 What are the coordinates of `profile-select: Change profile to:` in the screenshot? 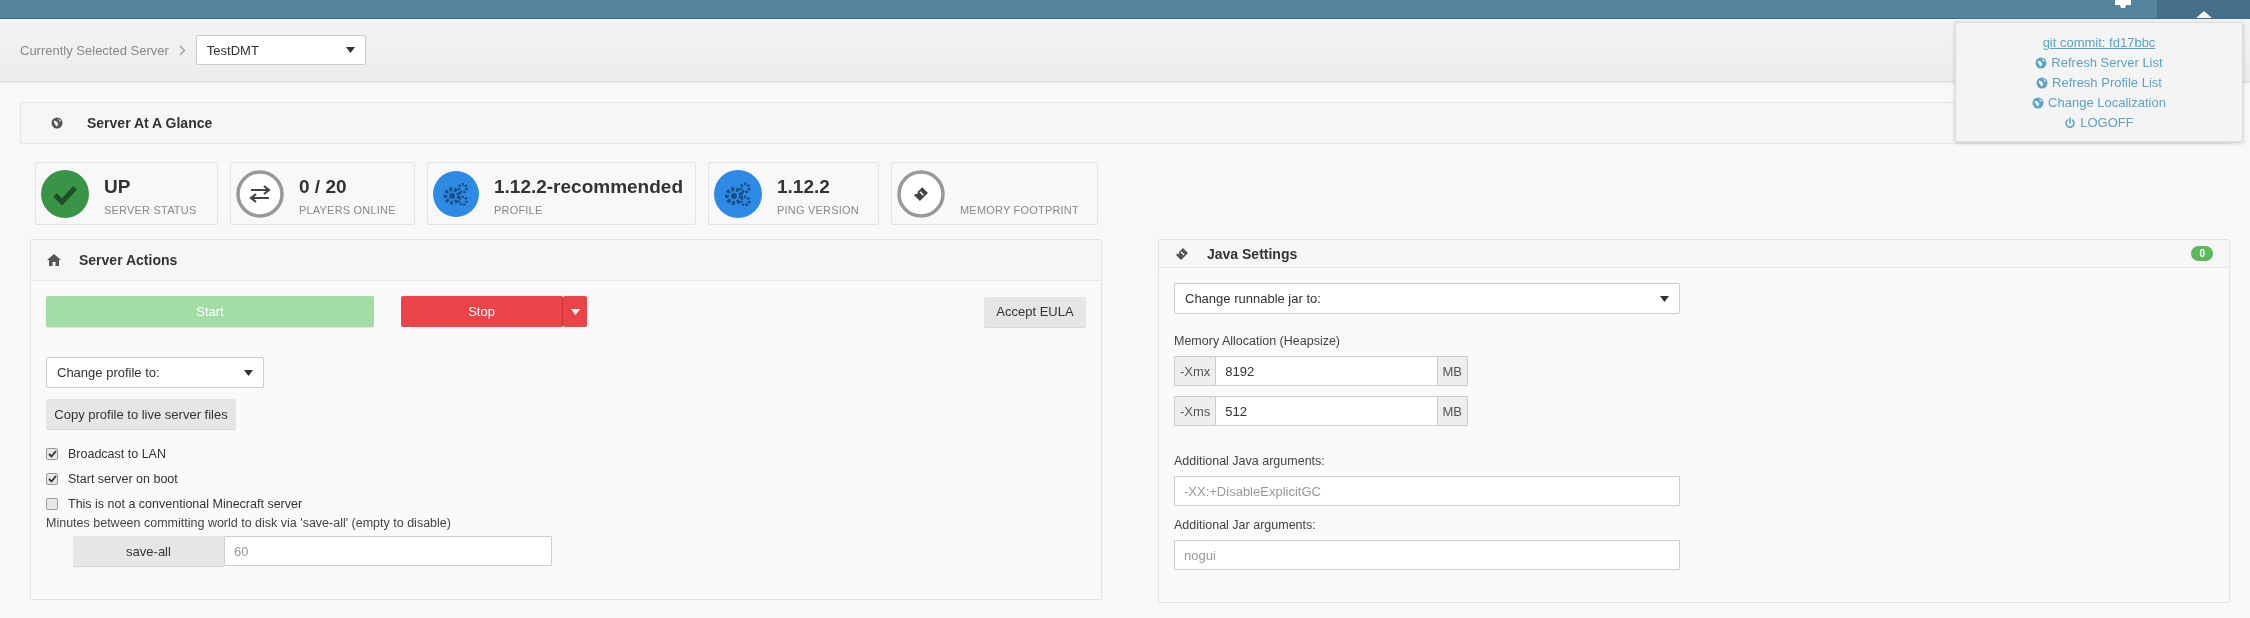 It's located at (155, 372).